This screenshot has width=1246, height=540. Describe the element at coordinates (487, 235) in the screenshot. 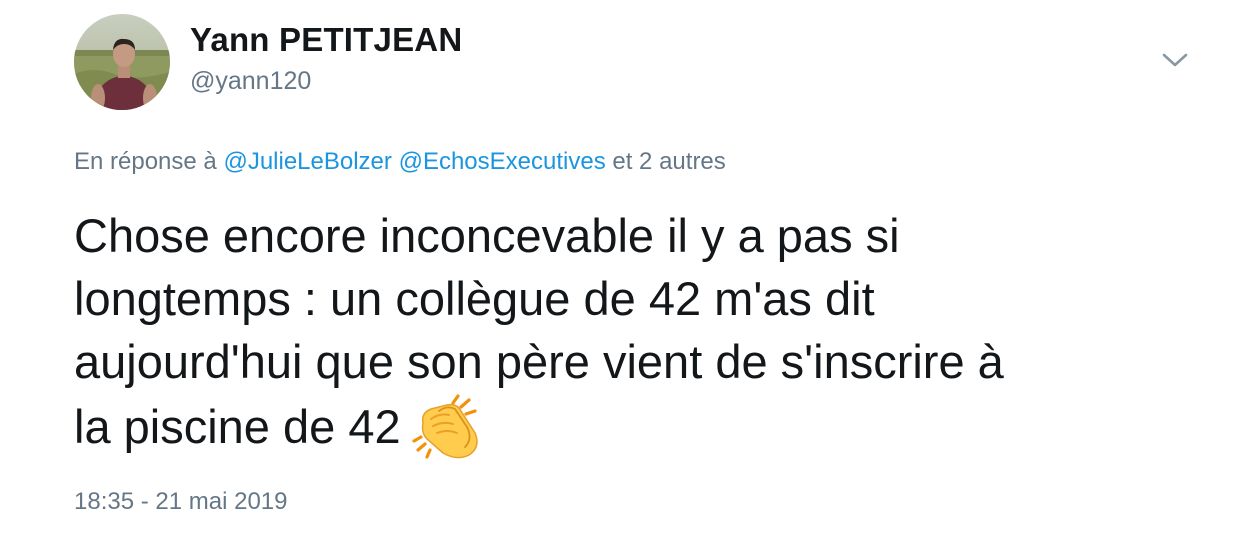

I see `tweet-text-line: Chose encore inconcevable il y a pas si` at that location.